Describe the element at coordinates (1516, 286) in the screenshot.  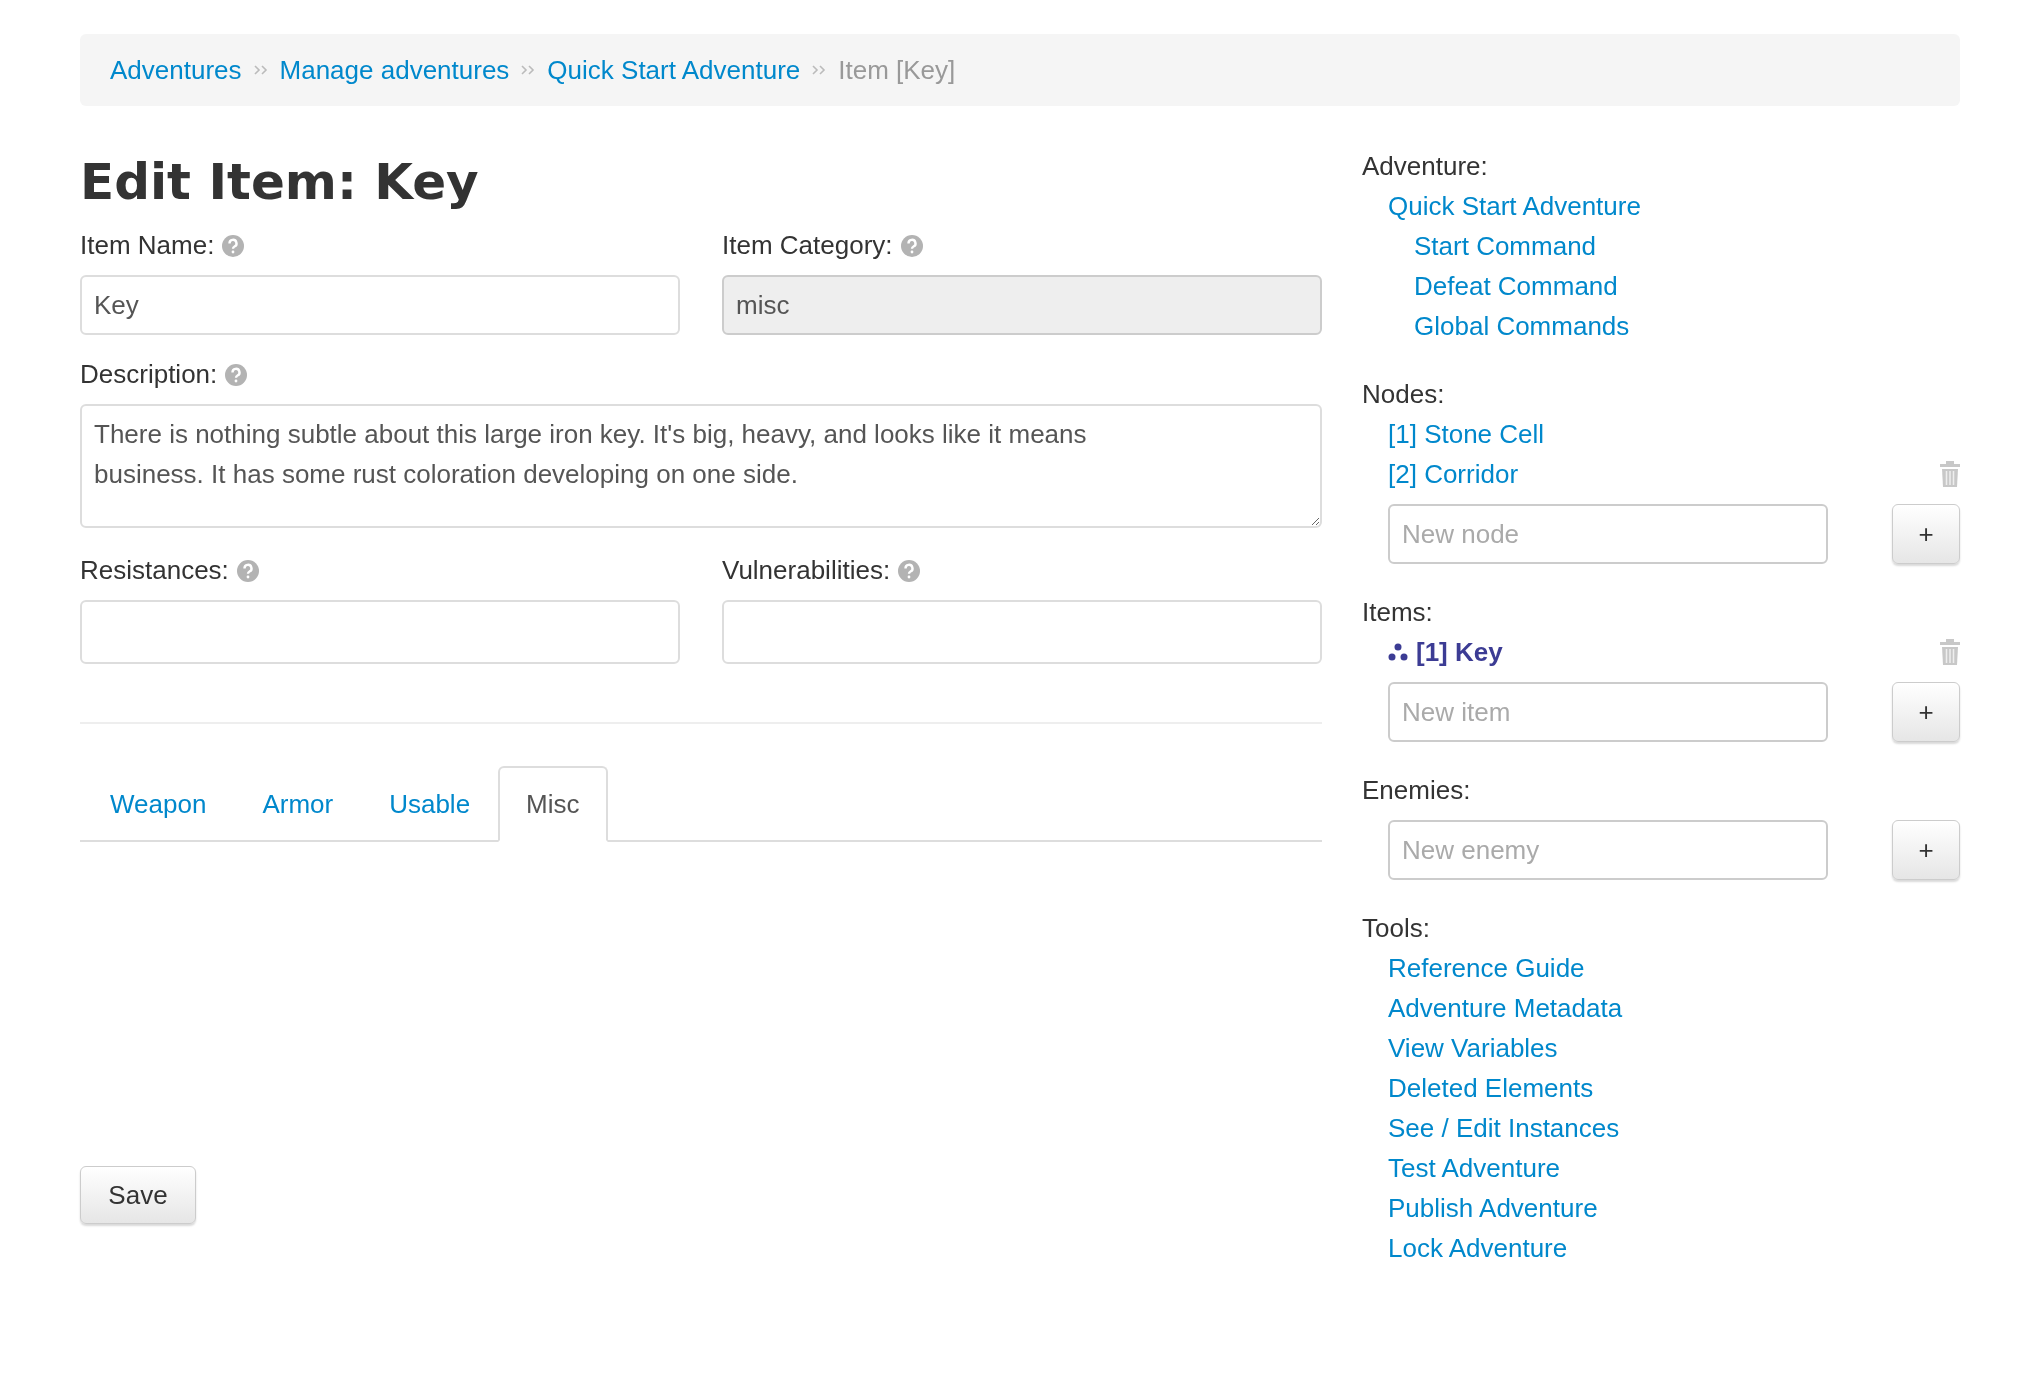
I see `sidebar-link: Defeat Command` at that location.